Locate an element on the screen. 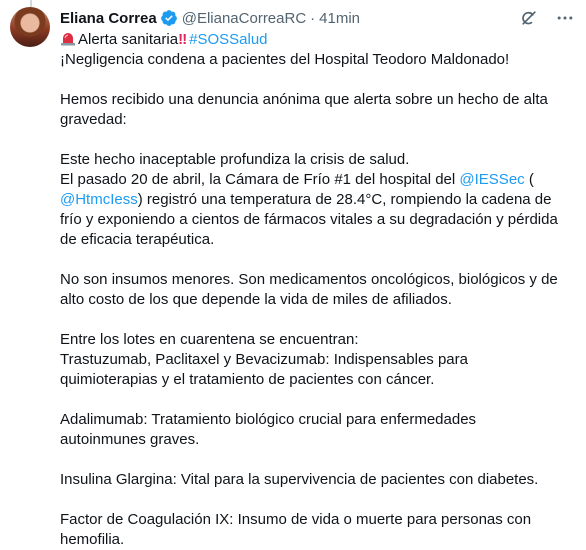 Image resolution: width=586 pixels, height=550 pixels. text-line: de eficacia terapéutica. is located at coordinates (137, 239).